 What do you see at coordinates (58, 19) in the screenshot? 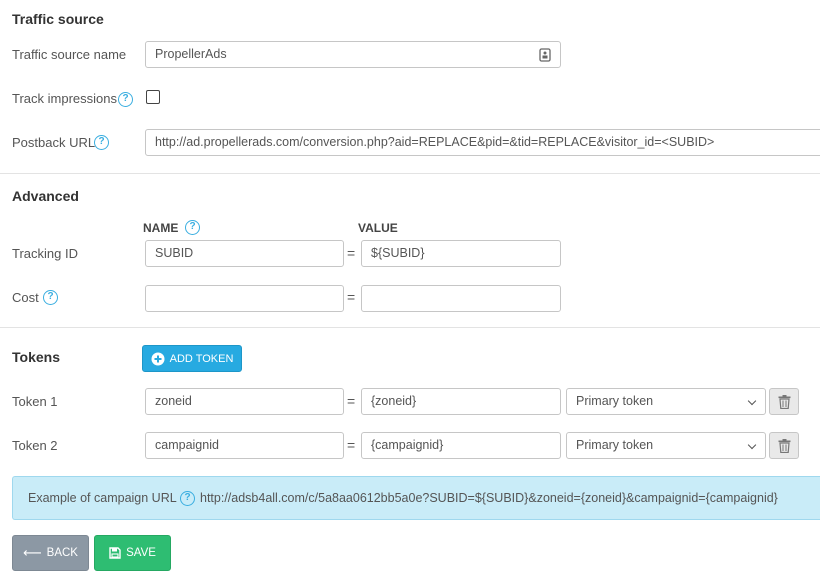
I see `traffic-source-title: Traffic source` at bounding box center [58, 19].